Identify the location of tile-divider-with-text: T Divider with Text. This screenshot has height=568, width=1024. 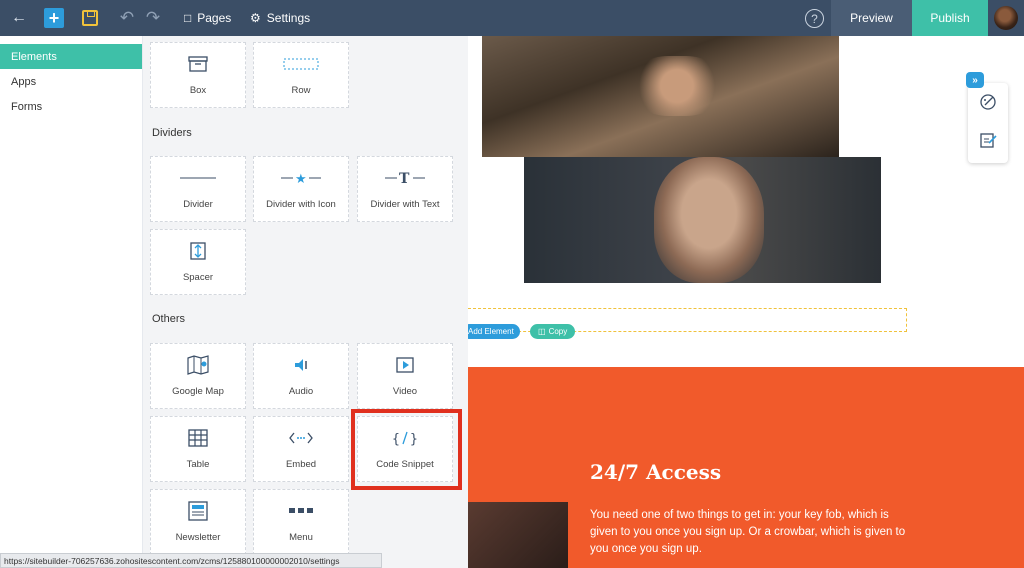
(405, 189).